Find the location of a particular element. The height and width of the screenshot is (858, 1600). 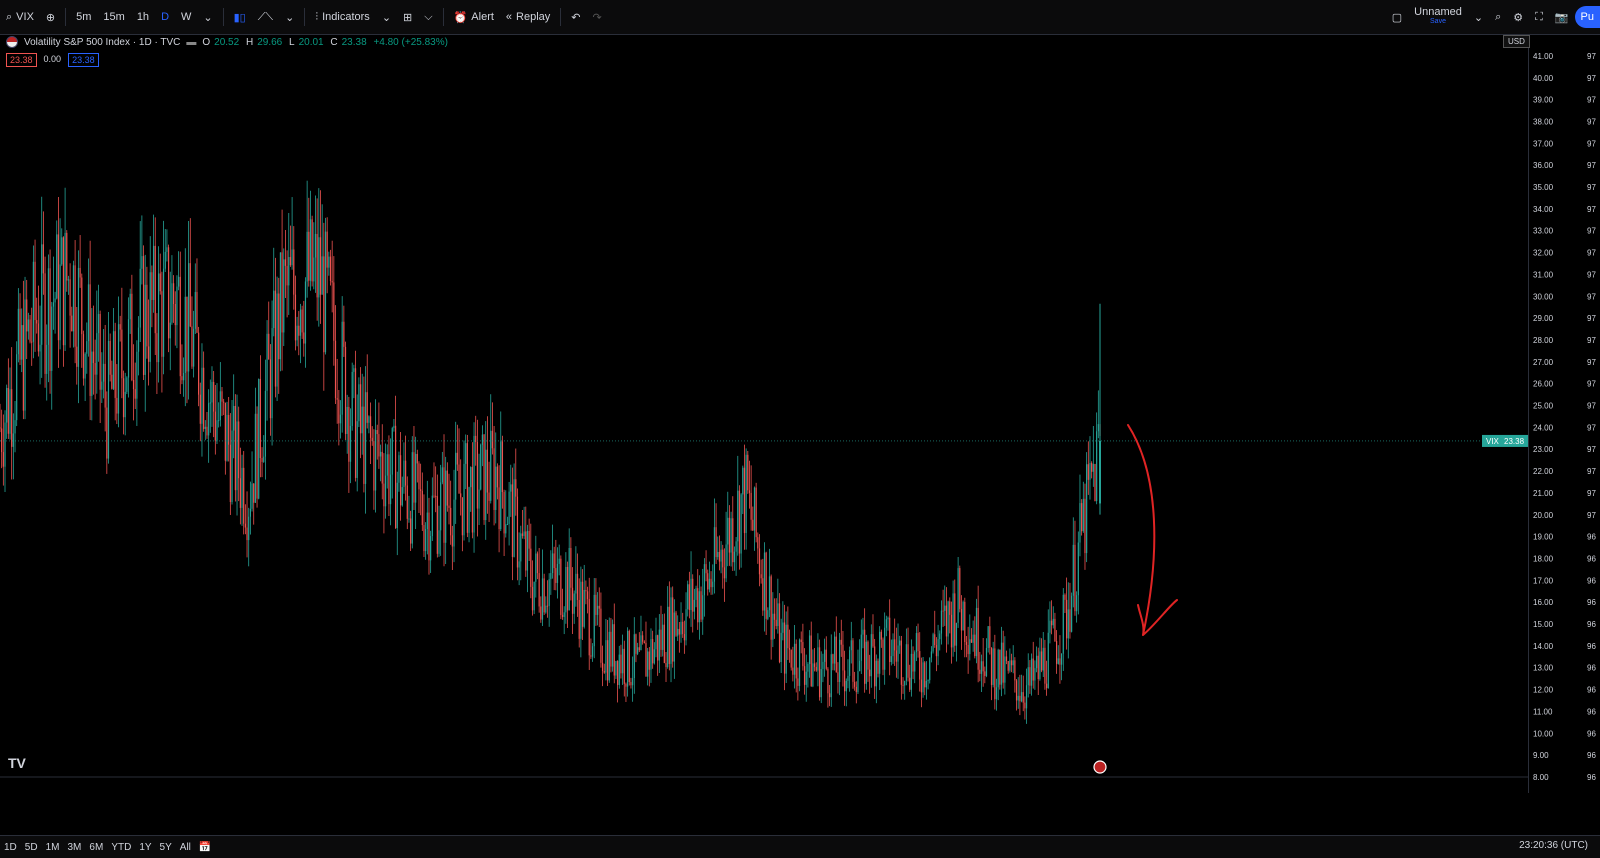

range-all: All is located at coordinates (185, 847).